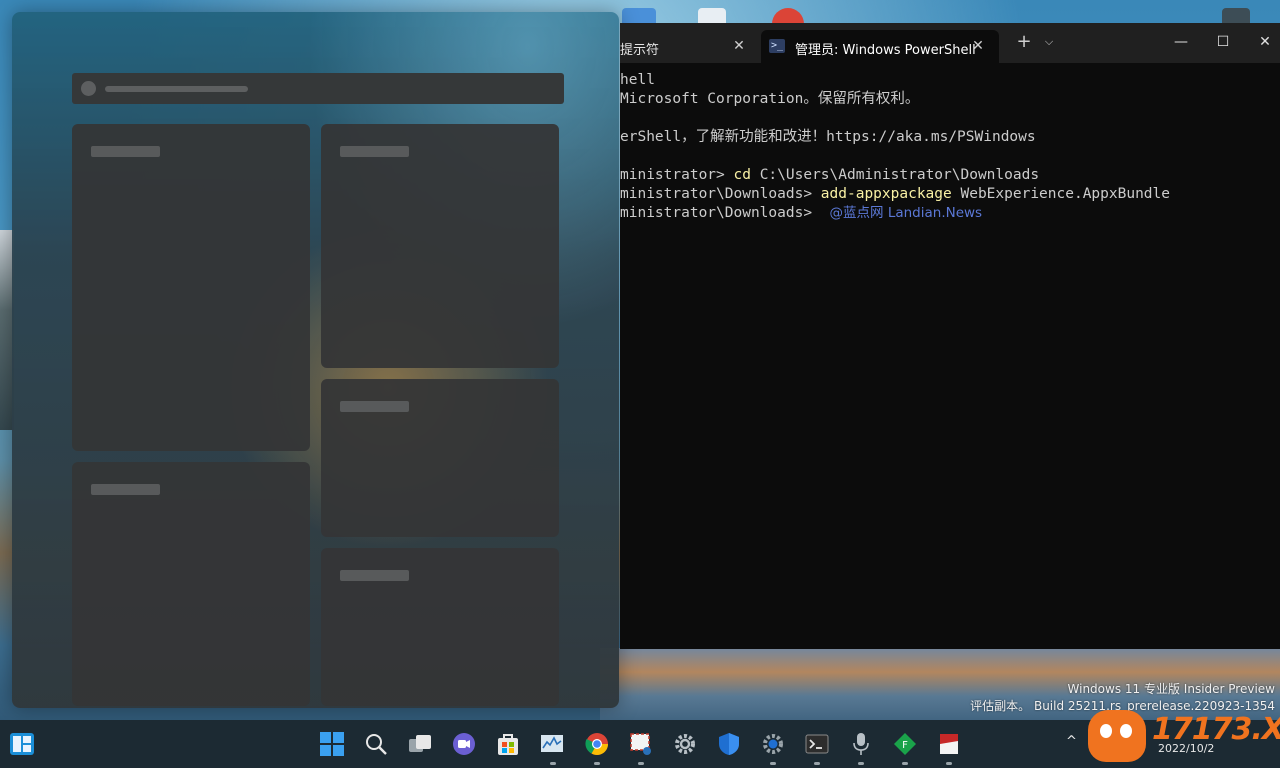 The image size is (1280, 768). Describe the element at coordinates (677, 175) in the screenshot. I see `prompt: ministrator>` at that location.